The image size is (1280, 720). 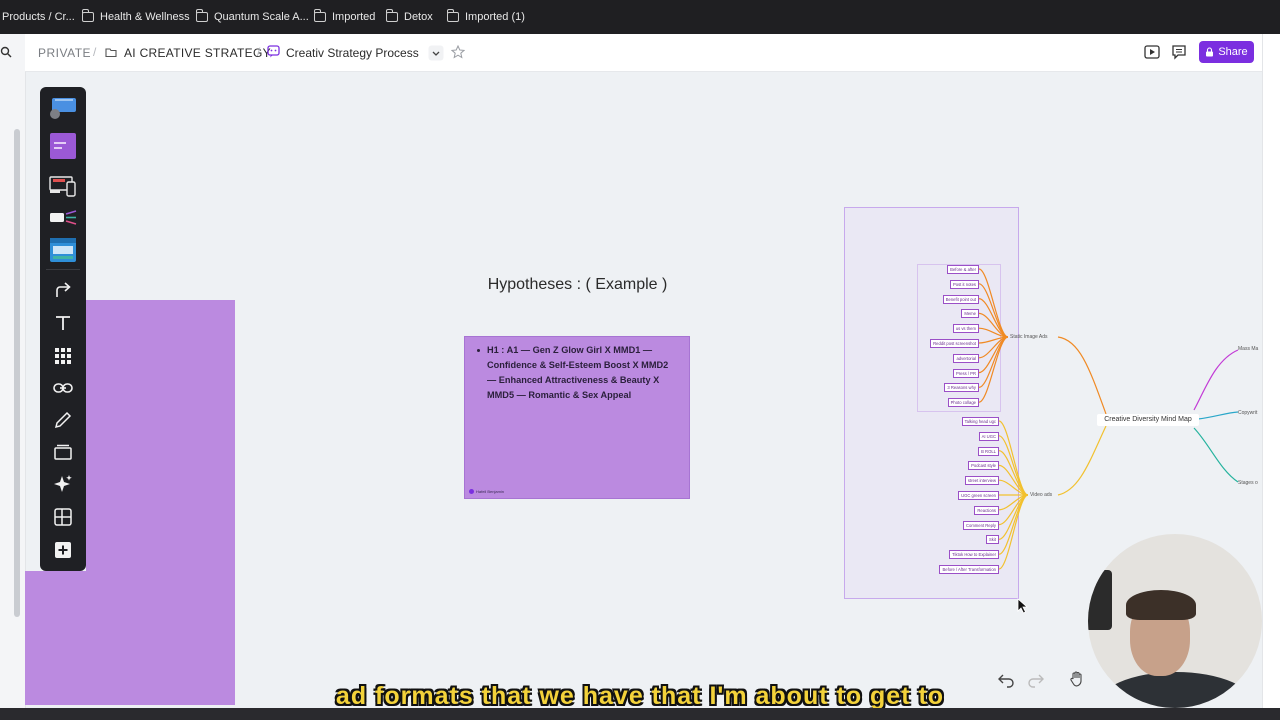 I want to click on static-image-ads-node: Static Image Ads, so click(x=1029, y=337).